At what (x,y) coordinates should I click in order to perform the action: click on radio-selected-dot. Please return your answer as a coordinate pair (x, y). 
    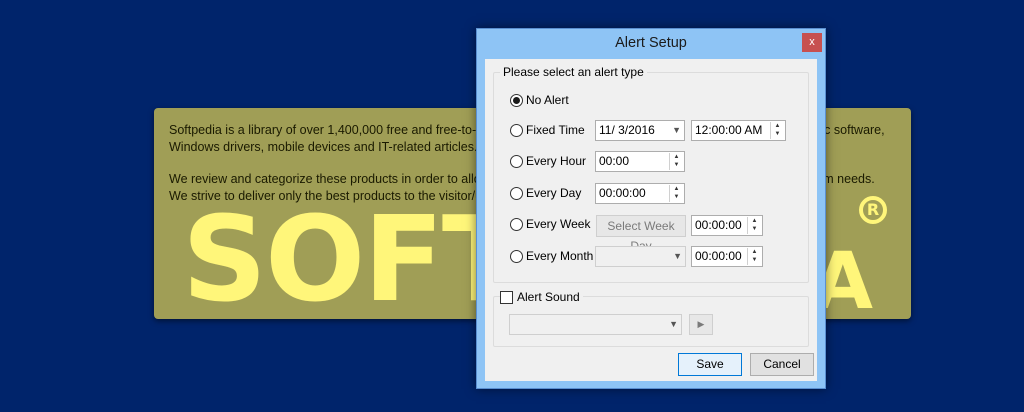
    Looking at the image, I should click on (516, 100).